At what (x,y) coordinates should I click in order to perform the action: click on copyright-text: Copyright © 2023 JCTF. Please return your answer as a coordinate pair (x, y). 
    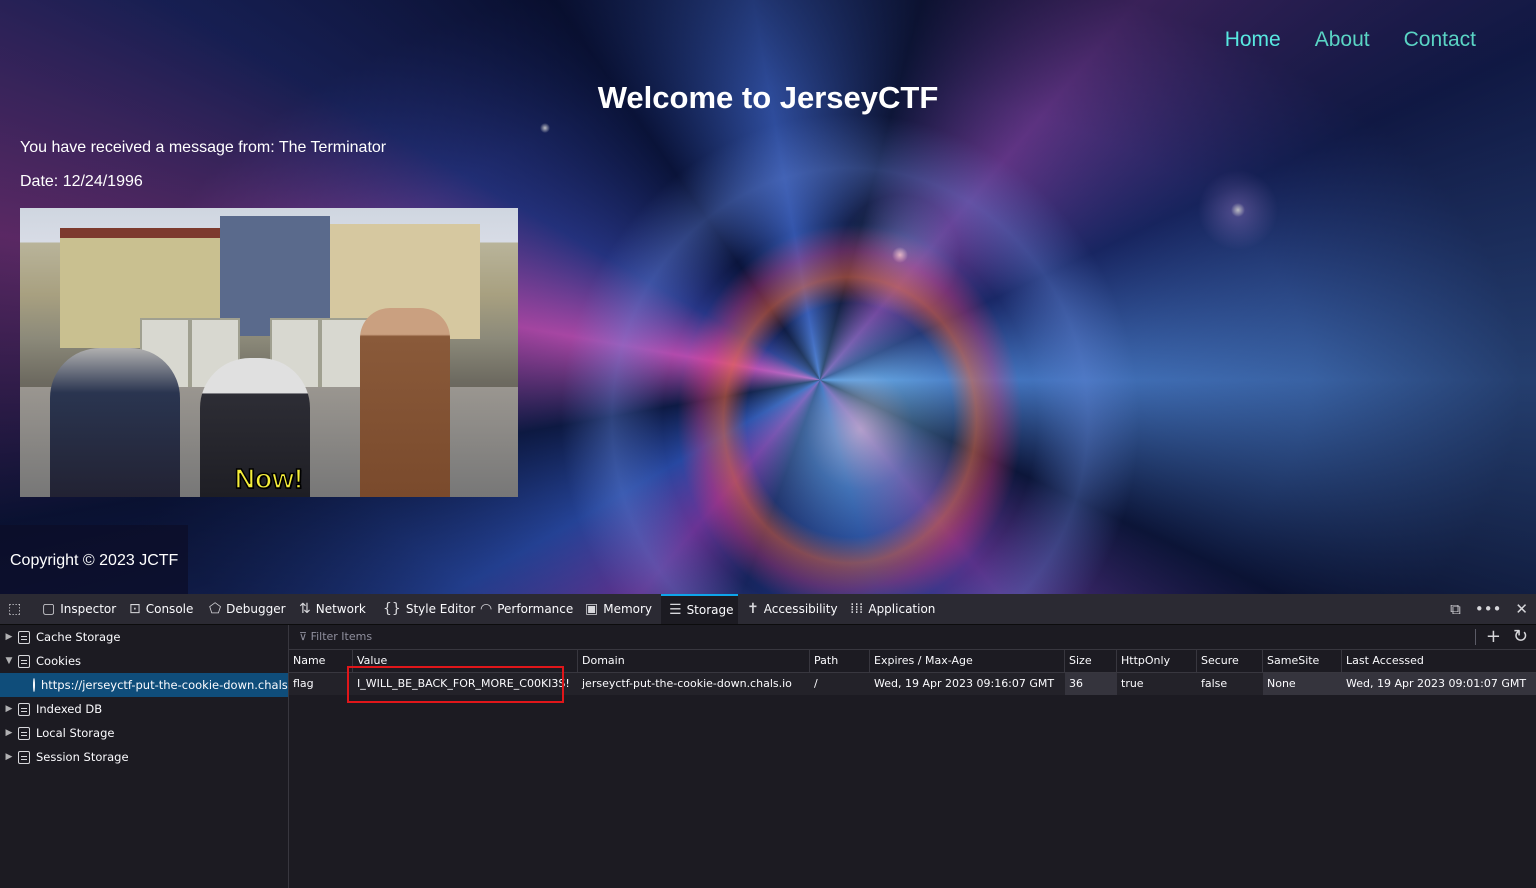
    Looking at the image, I should click on (94, 560).